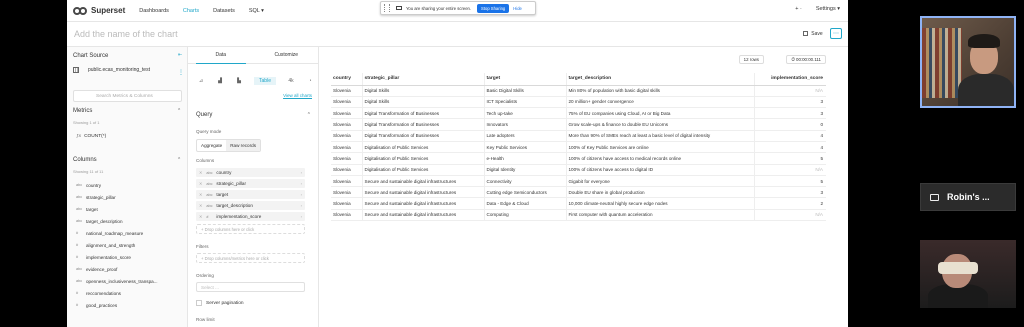 The height and width of the screenshot is (327, 1024). What do you see at coordinates (310, 81) in the screenshot?
I see `pie-chart-icon: ◔` at bounding box center [310, 81].